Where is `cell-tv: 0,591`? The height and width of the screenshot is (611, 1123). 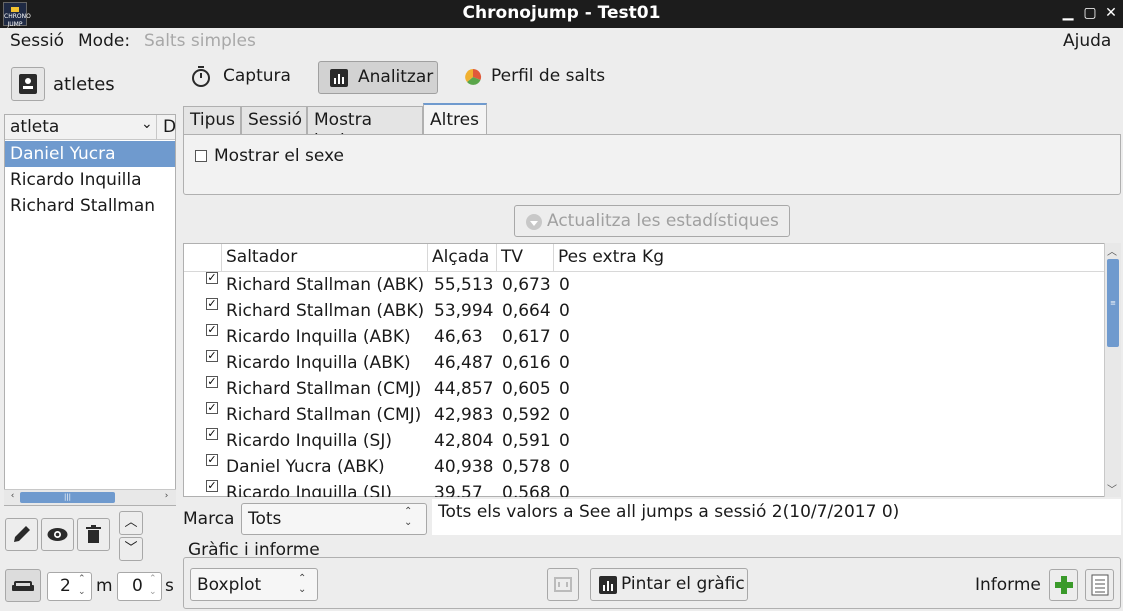
cell-tv: 0,591 is located at coordinates (526, 441).